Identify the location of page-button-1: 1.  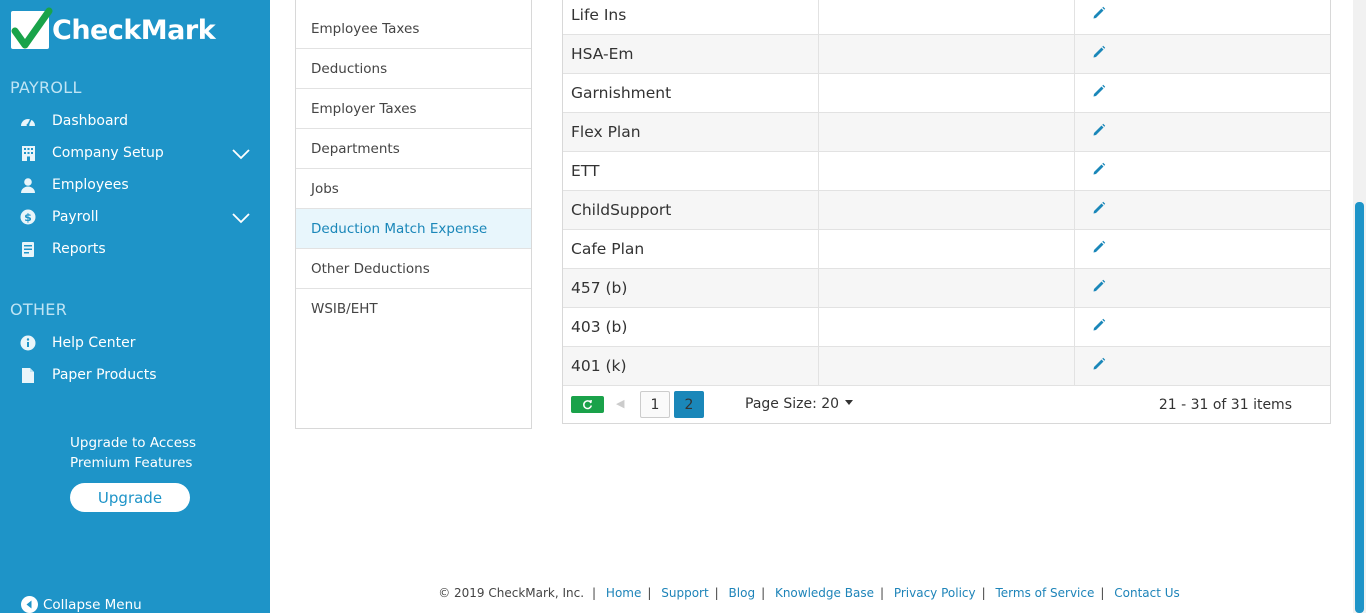
(655, 404).